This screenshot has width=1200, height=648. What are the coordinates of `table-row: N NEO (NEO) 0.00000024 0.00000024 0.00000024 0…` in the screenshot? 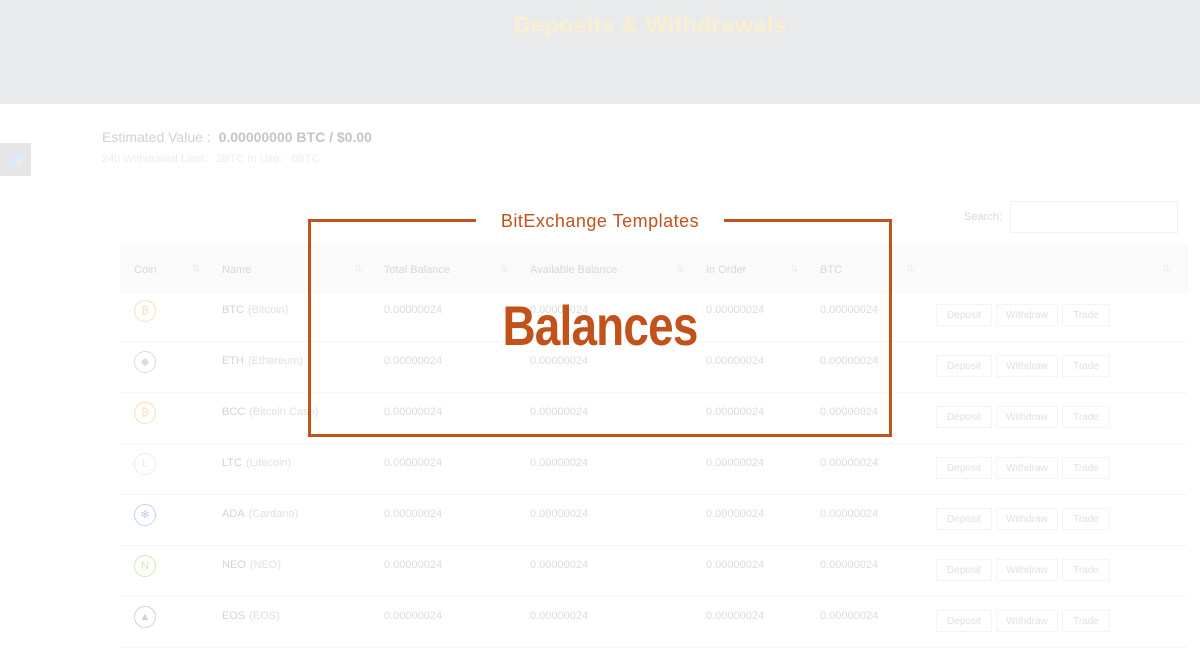 It's located at (654, 571).